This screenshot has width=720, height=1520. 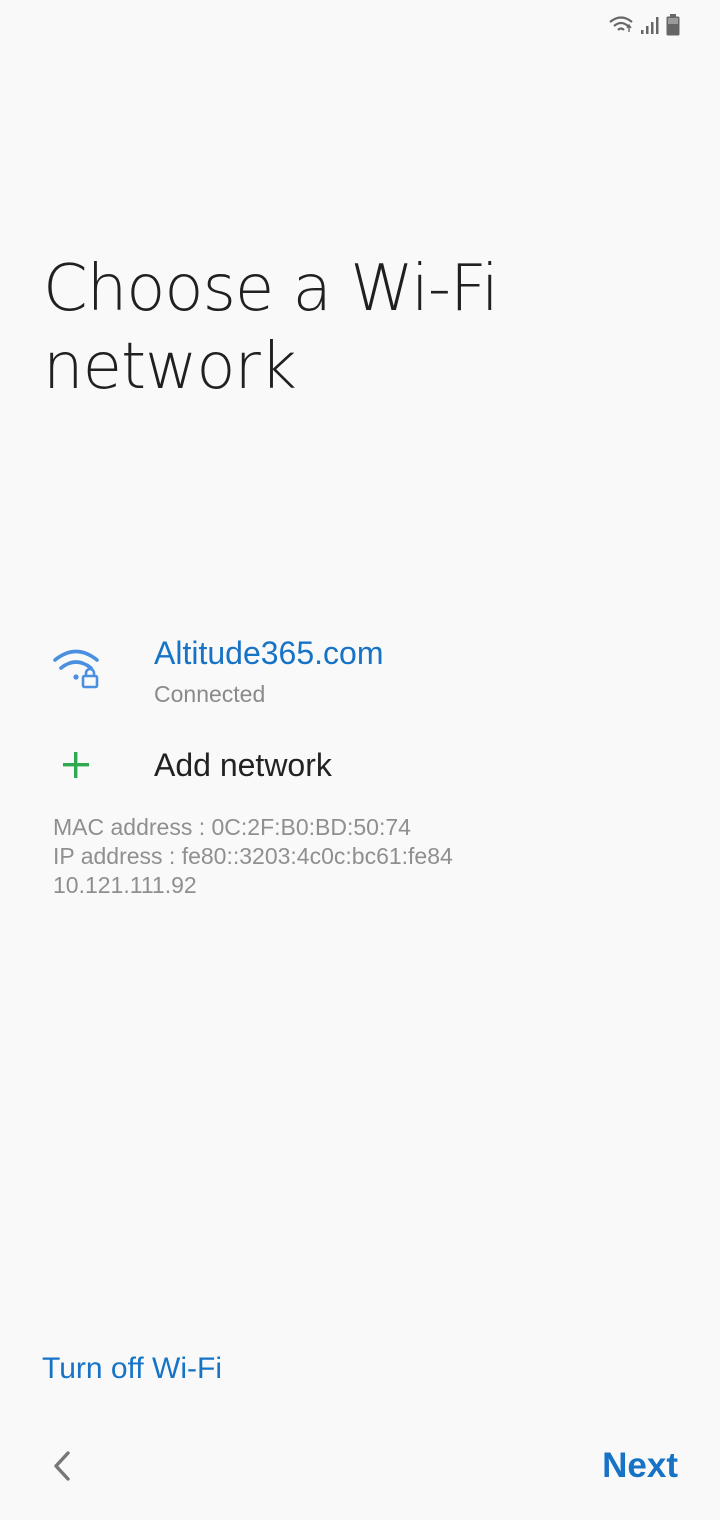 What do you see at coordinates (673, 27) in the screenshot?
I see `battery-icon` at bounding box center [673, 27].